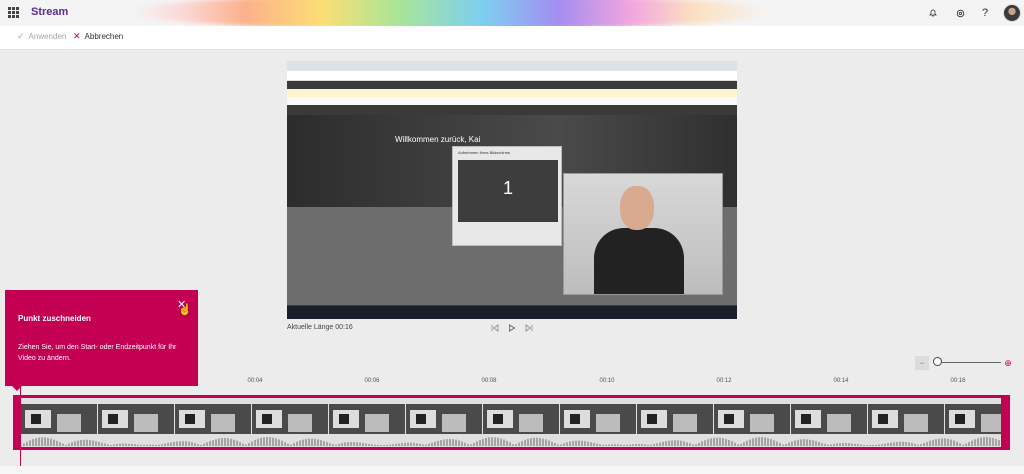 The height and width of the screenshot is (474, 1024). What do you see at coordinates (985, 13) in the screenshot?
I see `help-icon: ?` at bounding box center [985, 13].